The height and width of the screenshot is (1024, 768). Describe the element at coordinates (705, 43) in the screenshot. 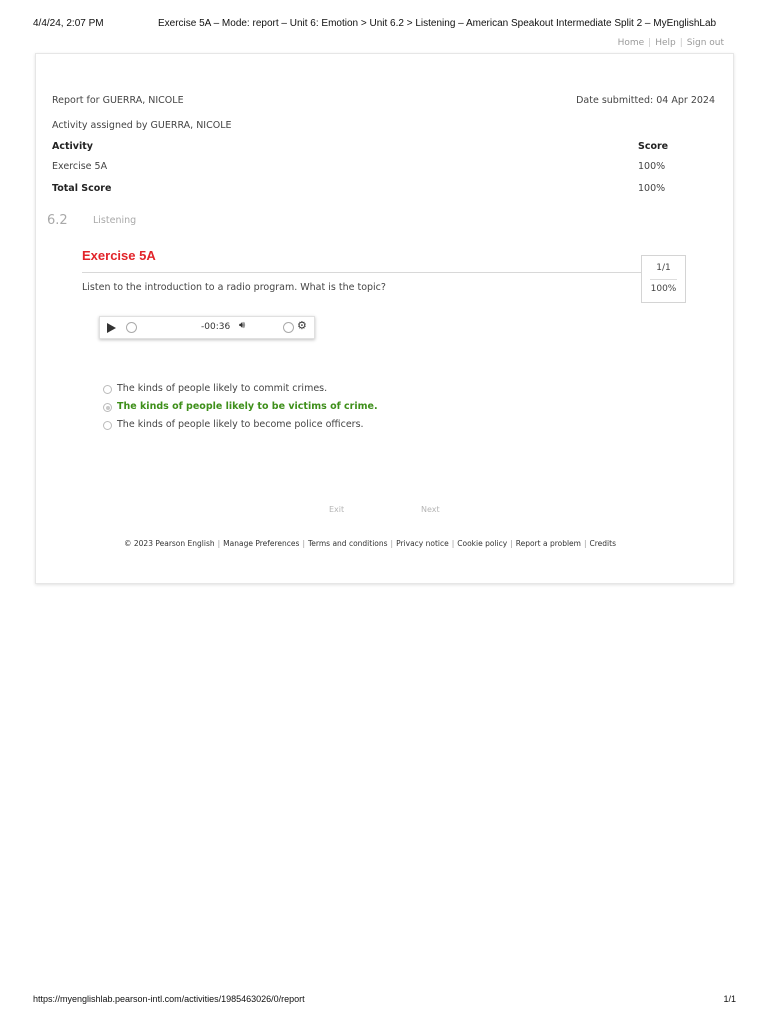

I see `sign-out-link: Sign out` at that location.